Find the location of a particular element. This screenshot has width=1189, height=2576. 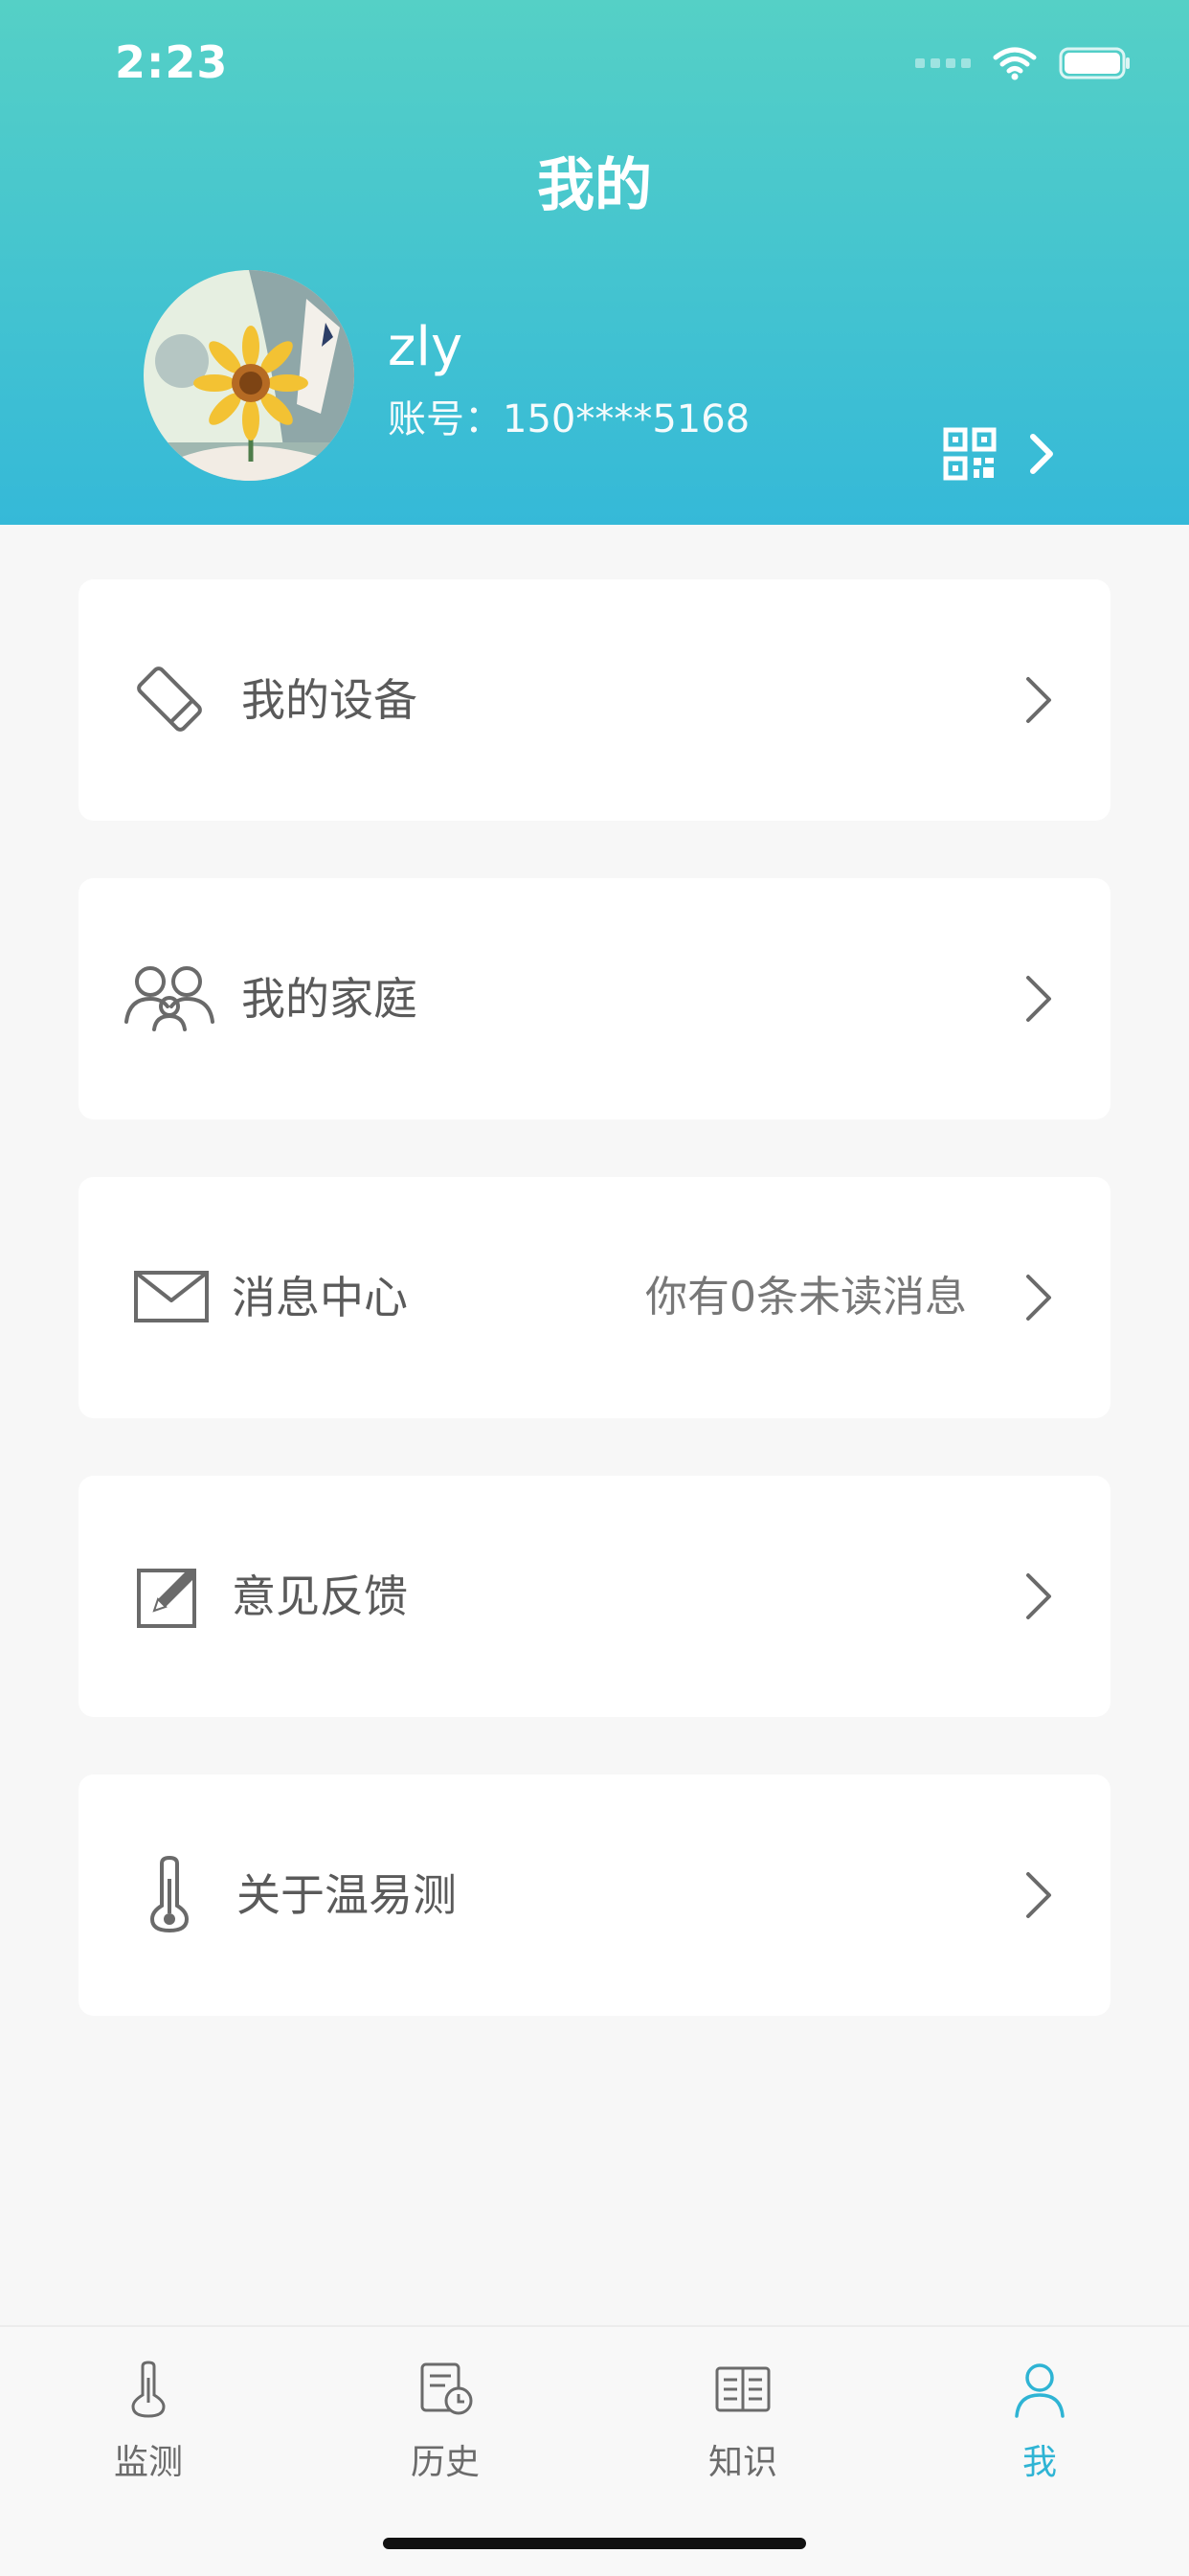

page-title: 我的 is located at coordinates (594, 185).